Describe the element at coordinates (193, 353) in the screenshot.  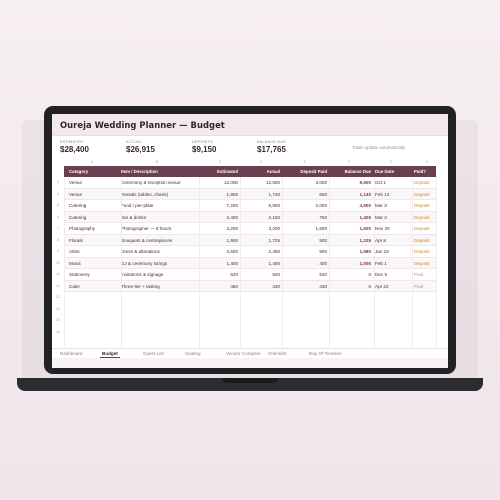
I see `tab-seating: Seating` at that location.